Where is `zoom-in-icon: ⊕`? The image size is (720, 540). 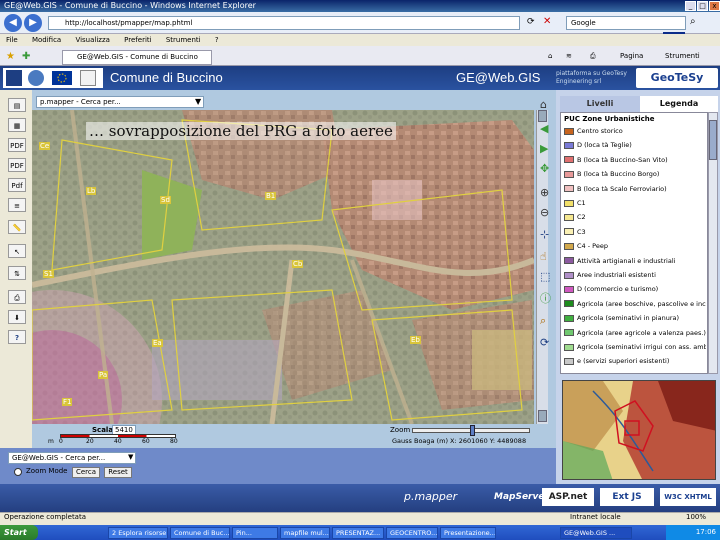 zoom-in-icon: ⊕ is located at coordinates (544, 192).